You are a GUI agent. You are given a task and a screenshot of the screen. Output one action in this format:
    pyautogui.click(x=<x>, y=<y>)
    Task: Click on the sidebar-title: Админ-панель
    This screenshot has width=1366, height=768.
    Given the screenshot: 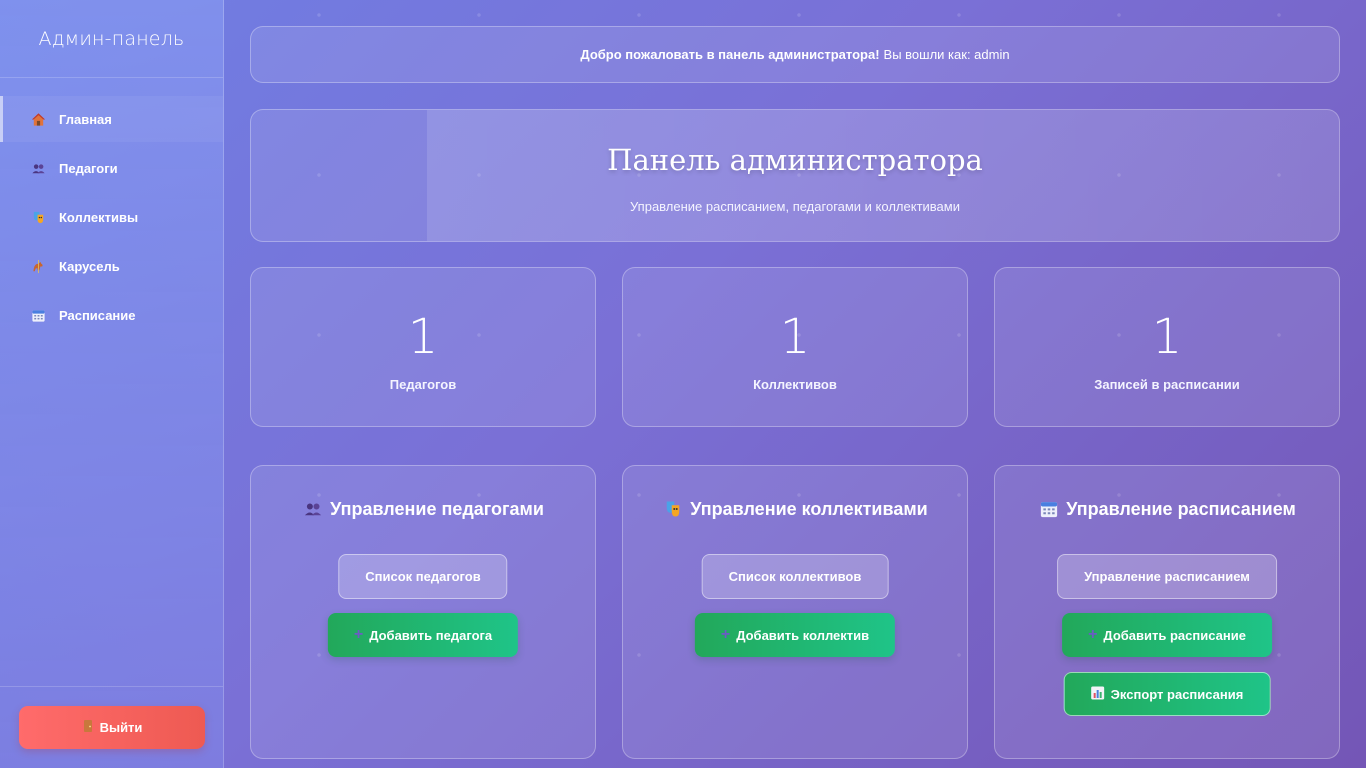 What is the action you would take?
    pyautogui.click(x=111, y=39)
    